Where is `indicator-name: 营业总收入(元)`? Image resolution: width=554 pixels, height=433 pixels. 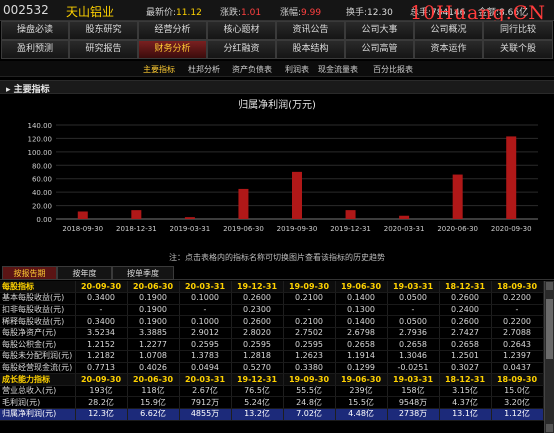
indicator-name: 营业总收入(元) is located at coordinates (38, 391).